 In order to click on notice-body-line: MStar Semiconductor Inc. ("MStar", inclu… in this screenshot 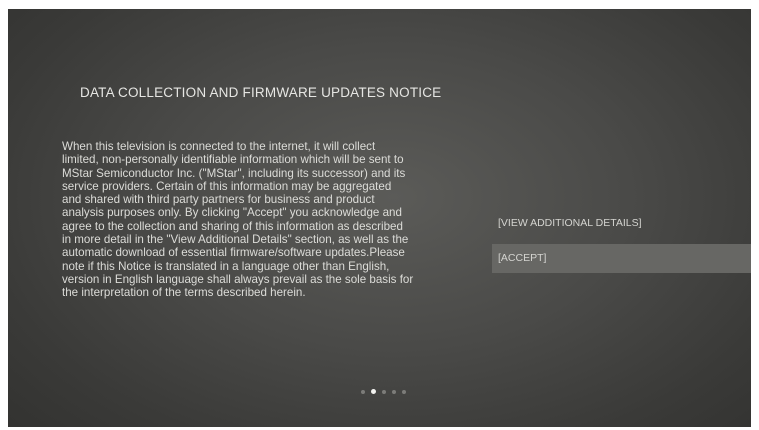, I will do `click(234, 173)`.